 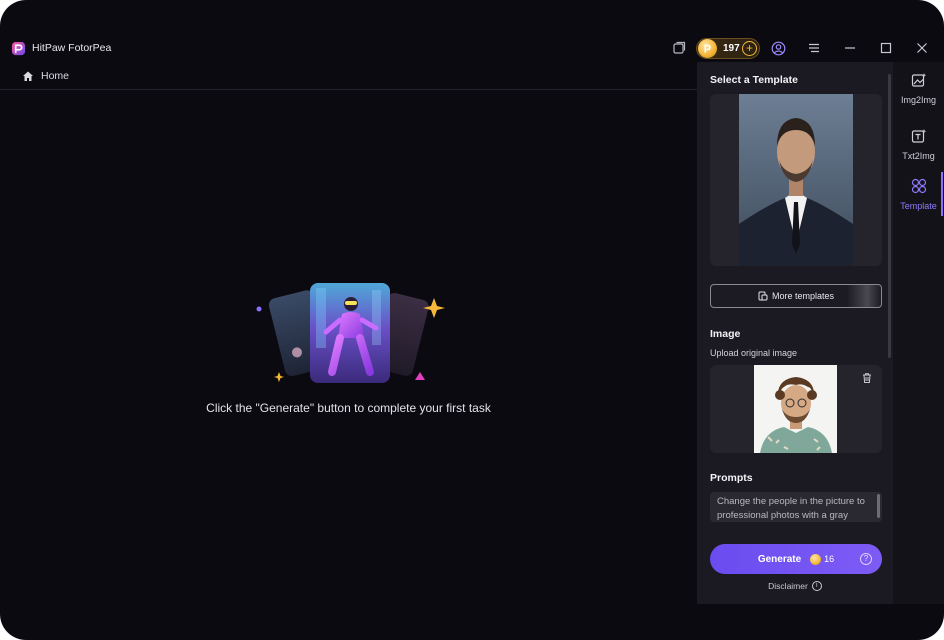 I want to click on info-icon: i, so click(x=816, y=586).